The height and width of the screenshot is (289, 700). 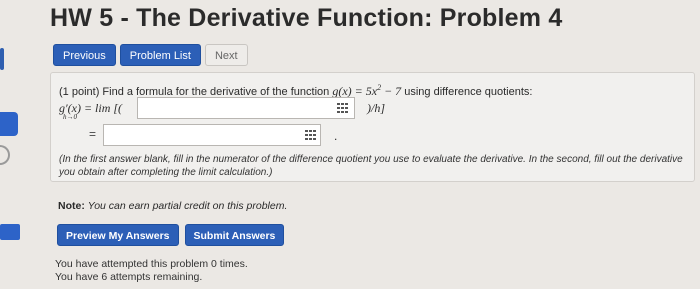 I want to click on derivative-expression: g′(x) = lim [(h→0, so click(x=90, y=111).